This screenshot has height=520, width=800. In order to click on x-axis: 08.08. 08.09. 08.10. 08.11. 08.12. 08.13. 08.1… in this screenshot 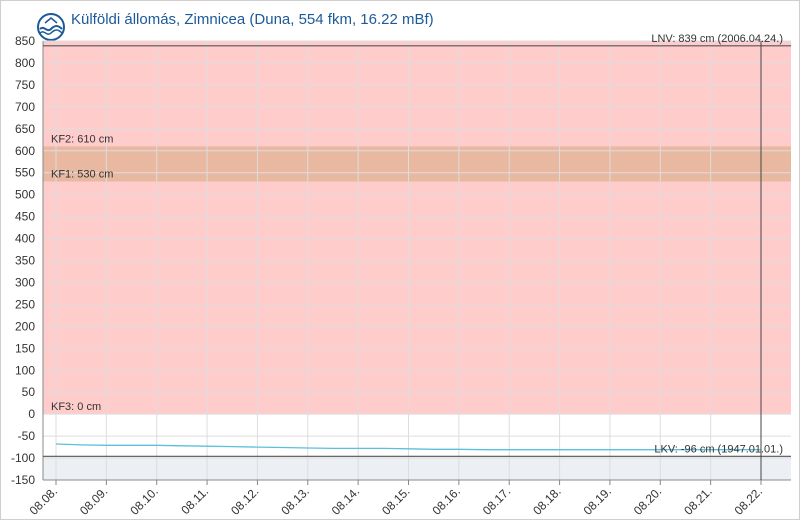, I will do `click(409, 498)`.